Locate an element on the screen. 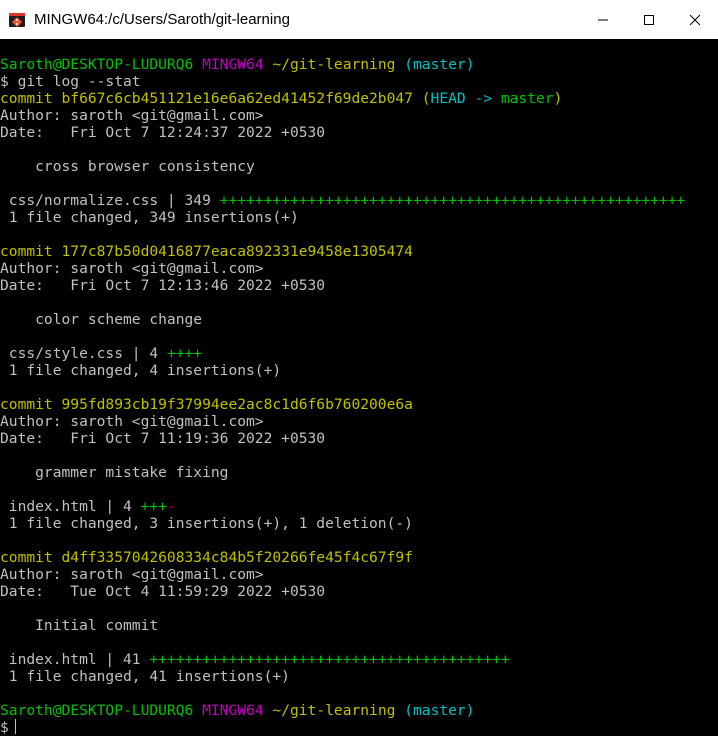  maximize-icon is located at coordinates (649, 19).